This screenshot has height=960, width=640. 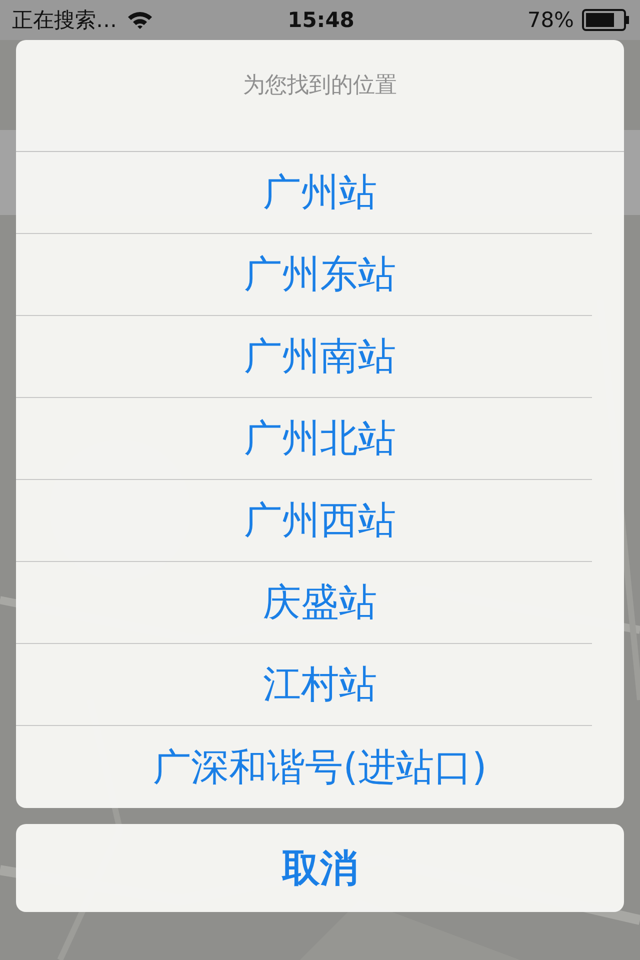 I want to click on battery-percentage: 78%, so click(x=550, y=20).